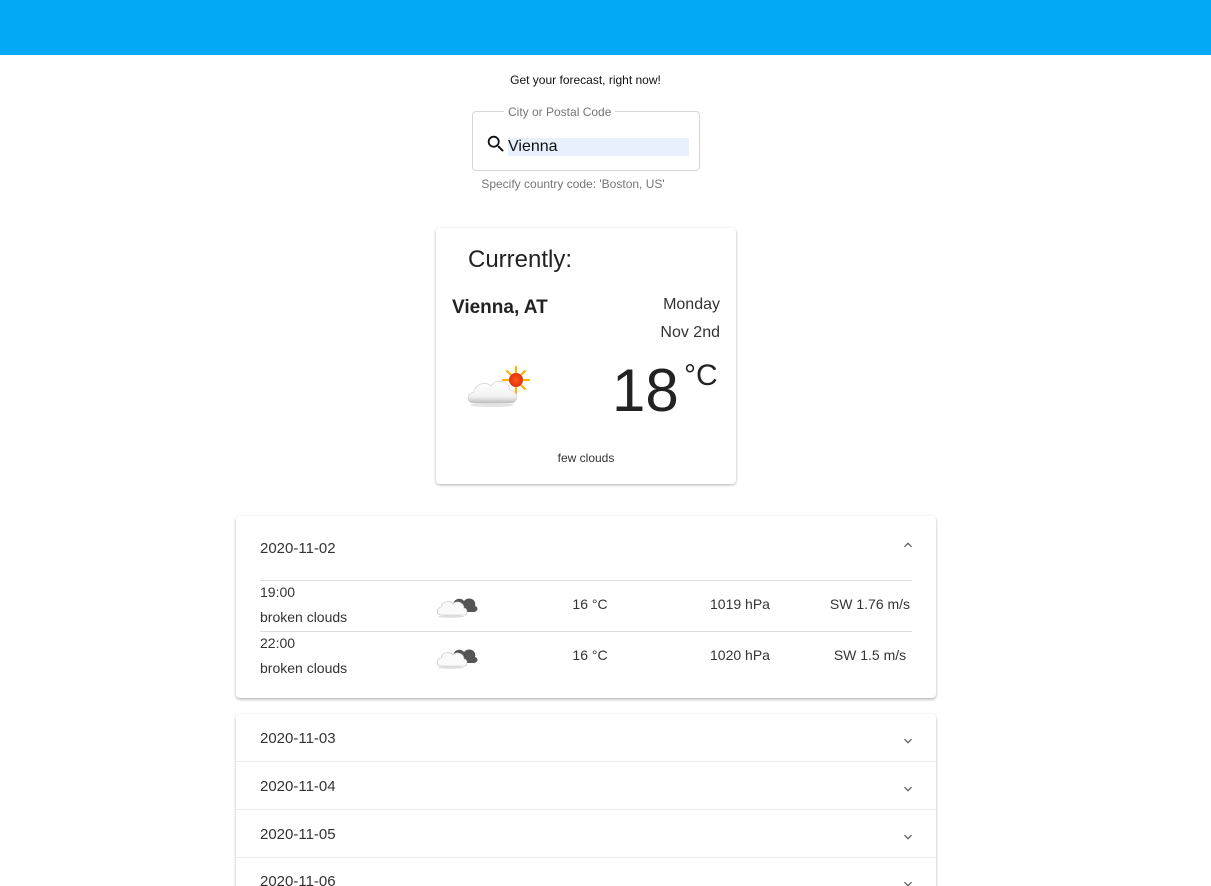 This screenshot has height=886, width=1211. Describe the element at coordinates (598, 147) in the screenshot. I see `search-input` at that location.